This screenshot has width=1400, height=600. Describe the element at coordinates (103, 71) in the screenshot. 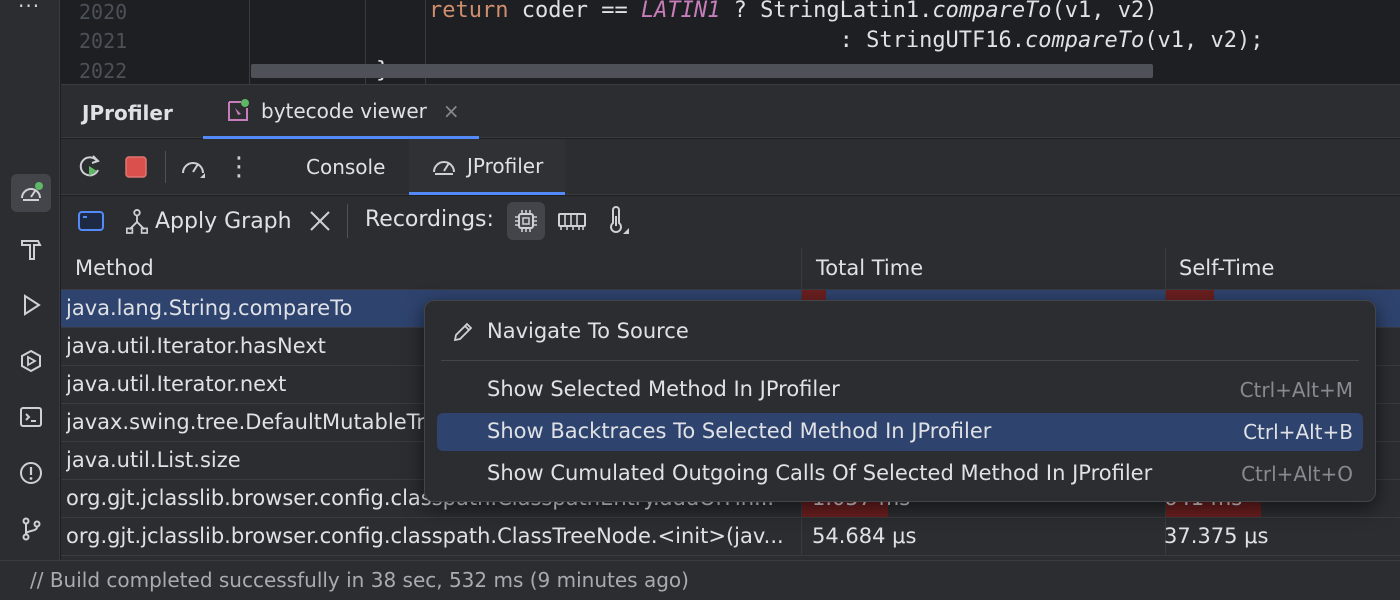

I see `line-number: 2022` at that location.